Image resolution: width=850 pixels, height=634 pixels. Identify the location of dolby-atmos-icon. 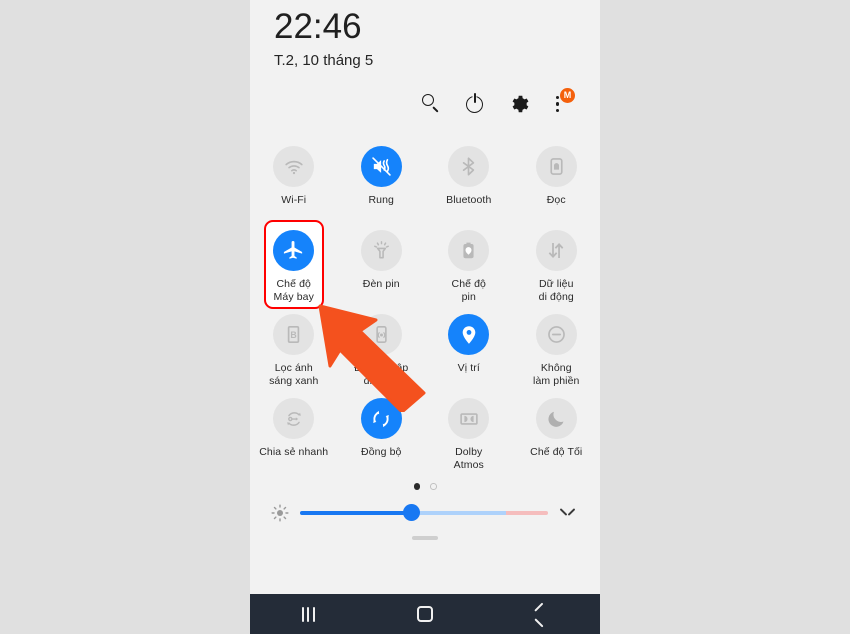
(469, 418).